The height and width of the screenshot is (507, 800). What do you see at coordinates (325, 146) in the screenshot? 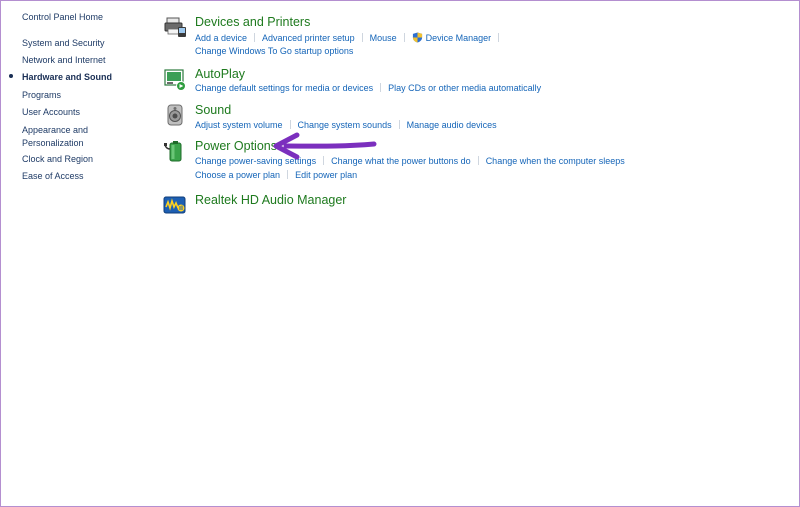
I see `annotation-arrow-icon` at bounding box center [325, 146].